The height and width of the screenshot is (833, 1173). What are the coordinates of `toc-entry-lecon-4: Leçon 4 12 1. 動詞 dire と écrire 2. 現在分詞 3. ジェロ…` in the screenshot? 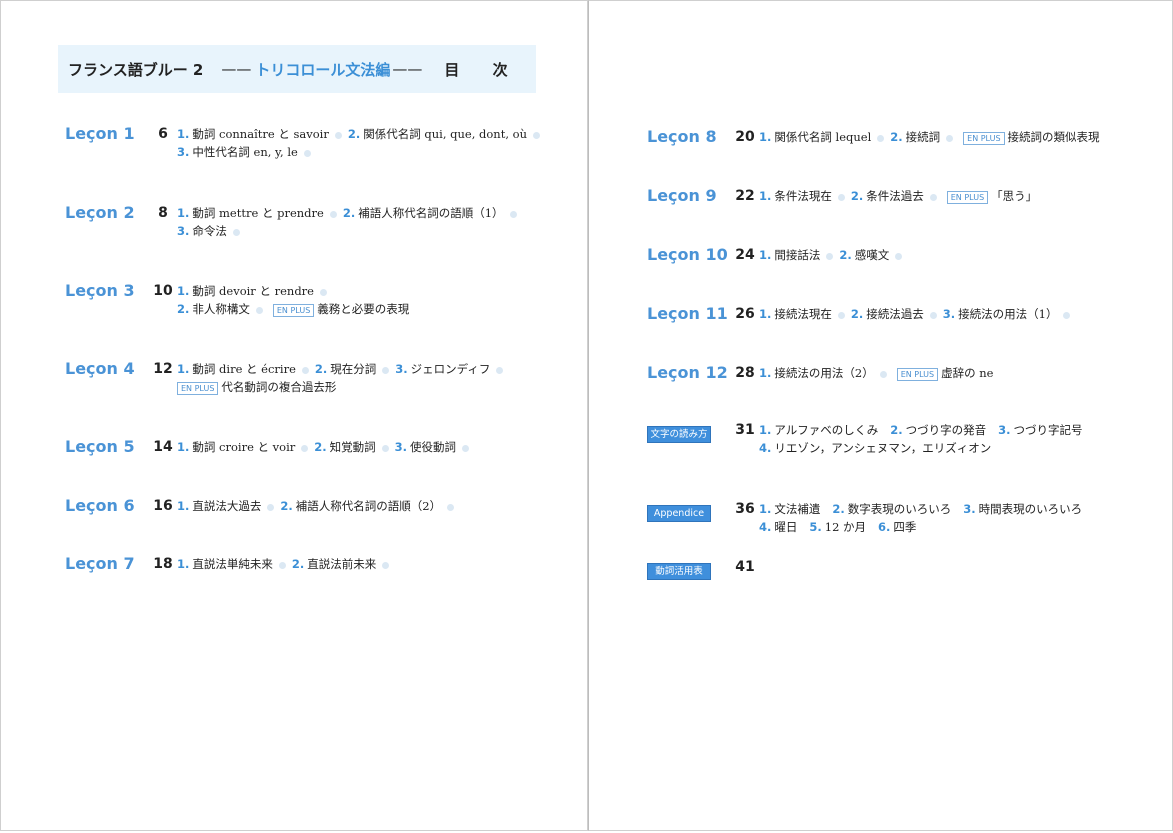 It's located at (287, 378).